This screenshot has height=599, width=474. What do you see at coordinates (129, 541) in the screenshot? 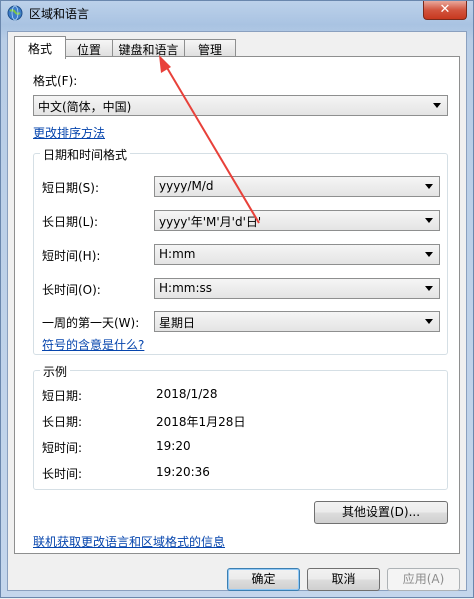
I see `online-info-link: 联机获取更改语言和区域格式的信息` at bounding box center [129, 541].